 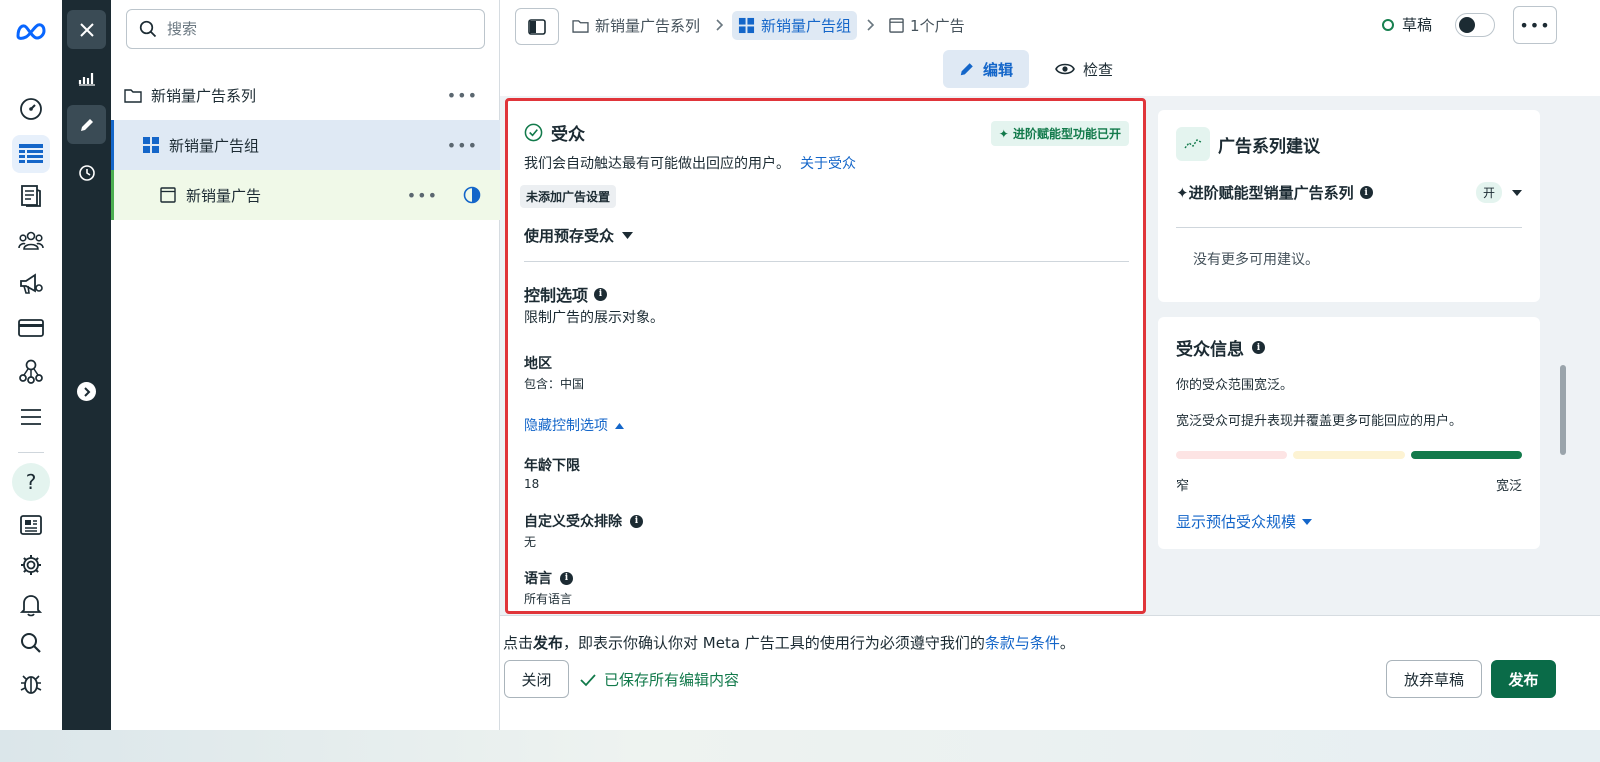 I want to click on notifications-bell-icon, so click(x=31, y=605).